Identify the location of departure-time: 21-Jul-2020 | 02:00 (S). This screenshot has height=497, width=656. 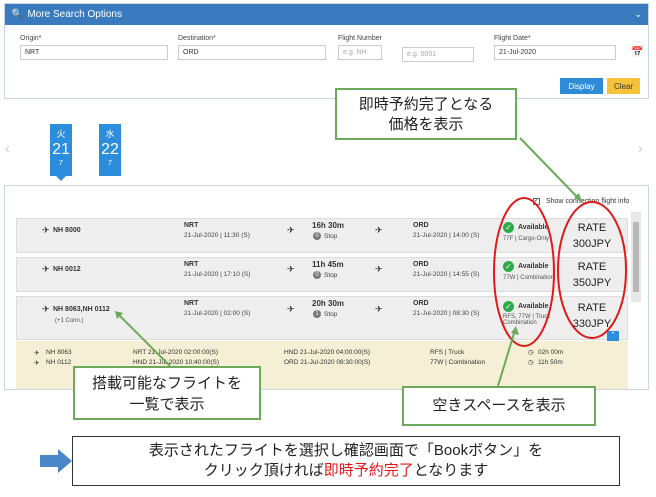
(217, 313).